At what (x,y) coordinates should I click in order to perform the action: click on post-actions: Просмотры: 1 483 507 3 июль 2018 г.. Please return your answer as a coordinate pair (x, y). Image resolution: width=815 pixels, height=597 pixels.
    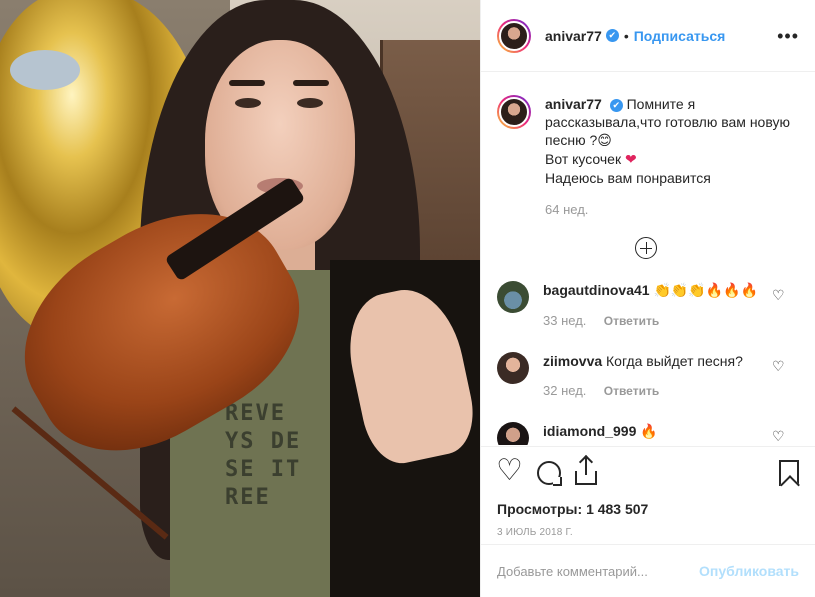
    Looking at the image, I should click on (648, 492).